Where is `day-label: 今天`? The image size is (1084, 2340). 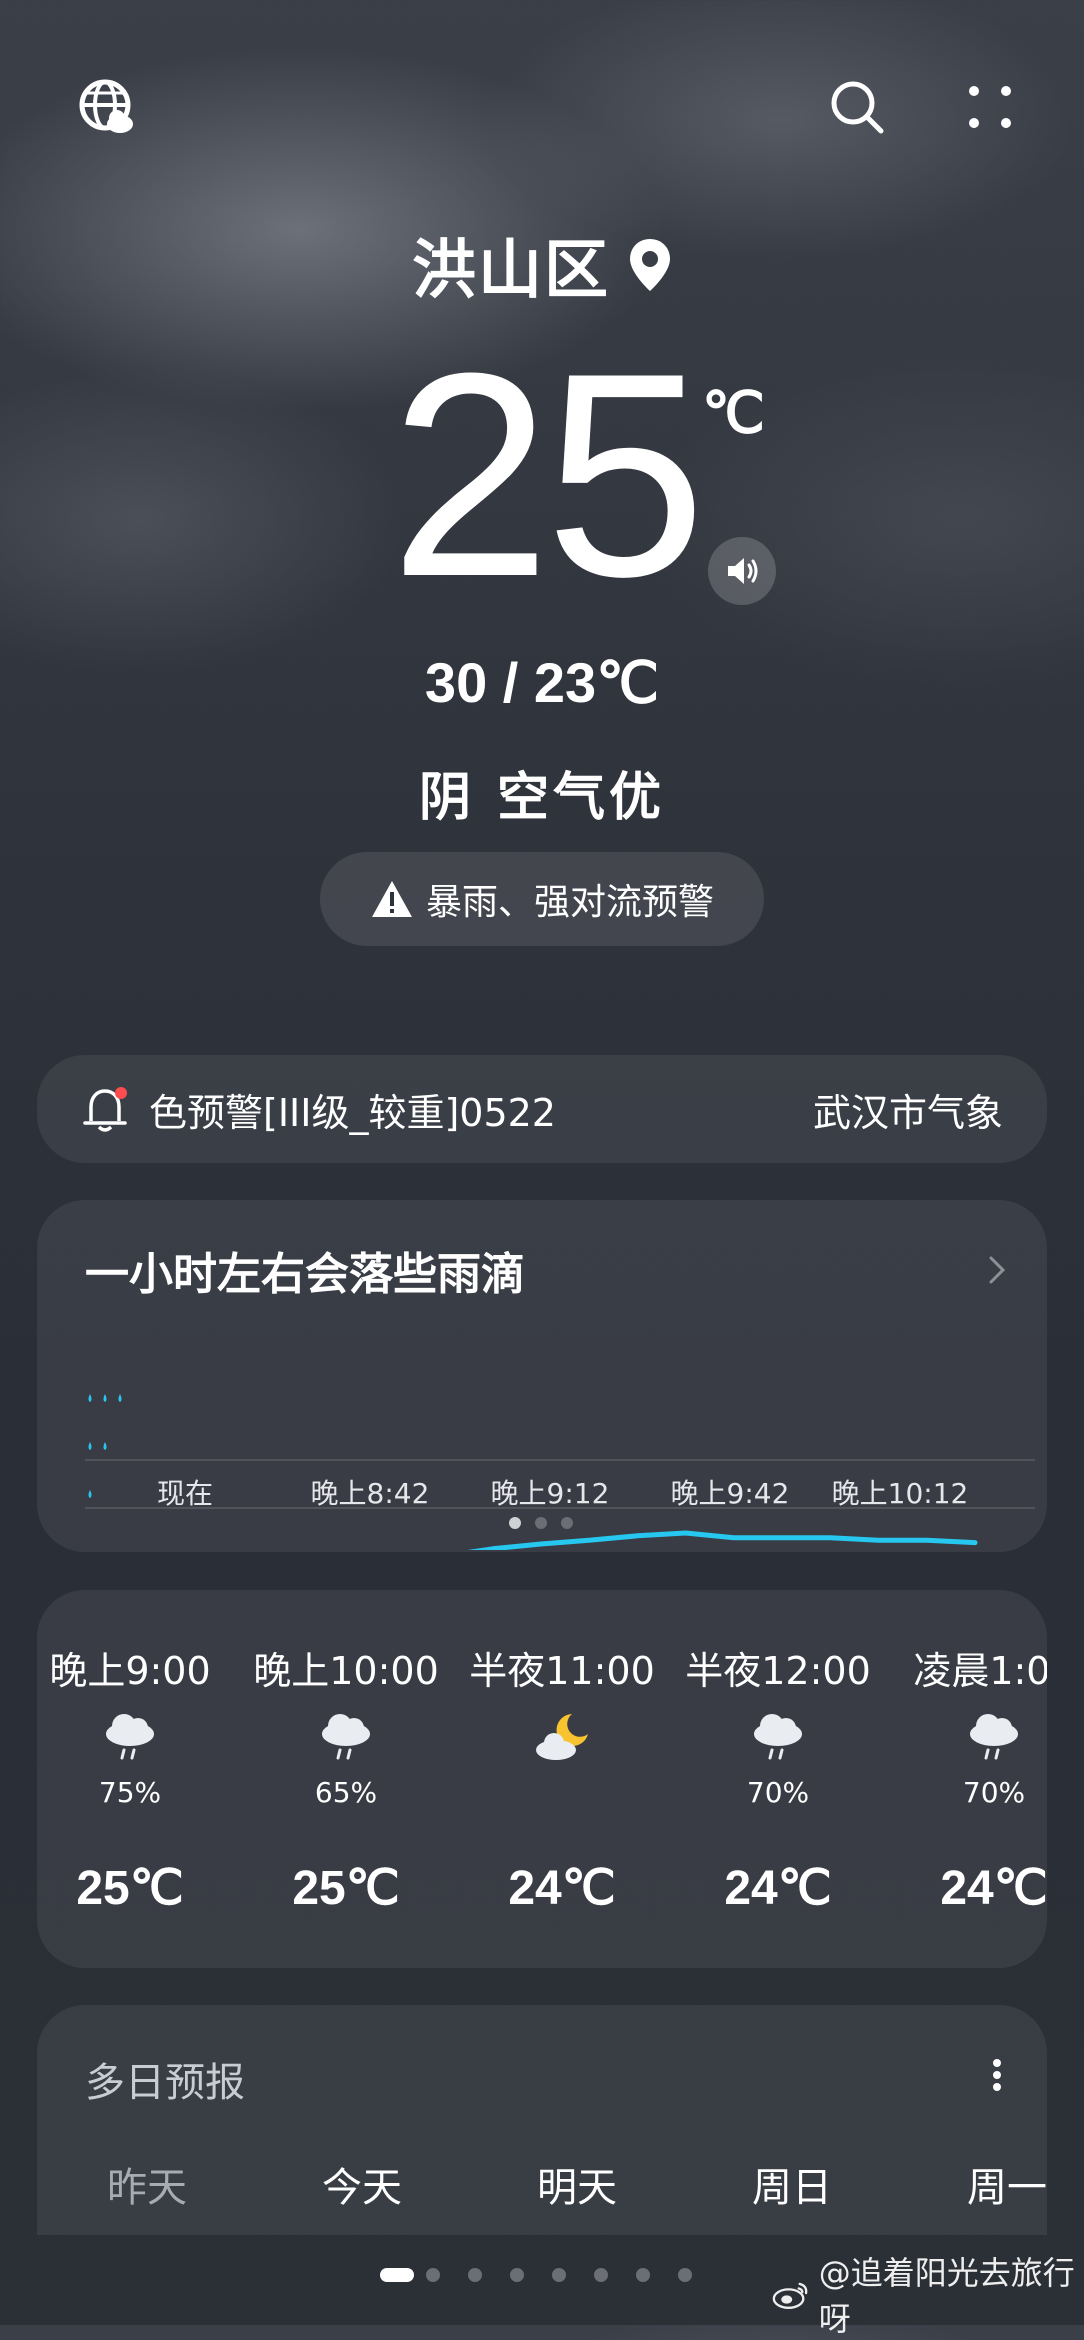 day-label: 今天 is located at coordinates (362, 2188).